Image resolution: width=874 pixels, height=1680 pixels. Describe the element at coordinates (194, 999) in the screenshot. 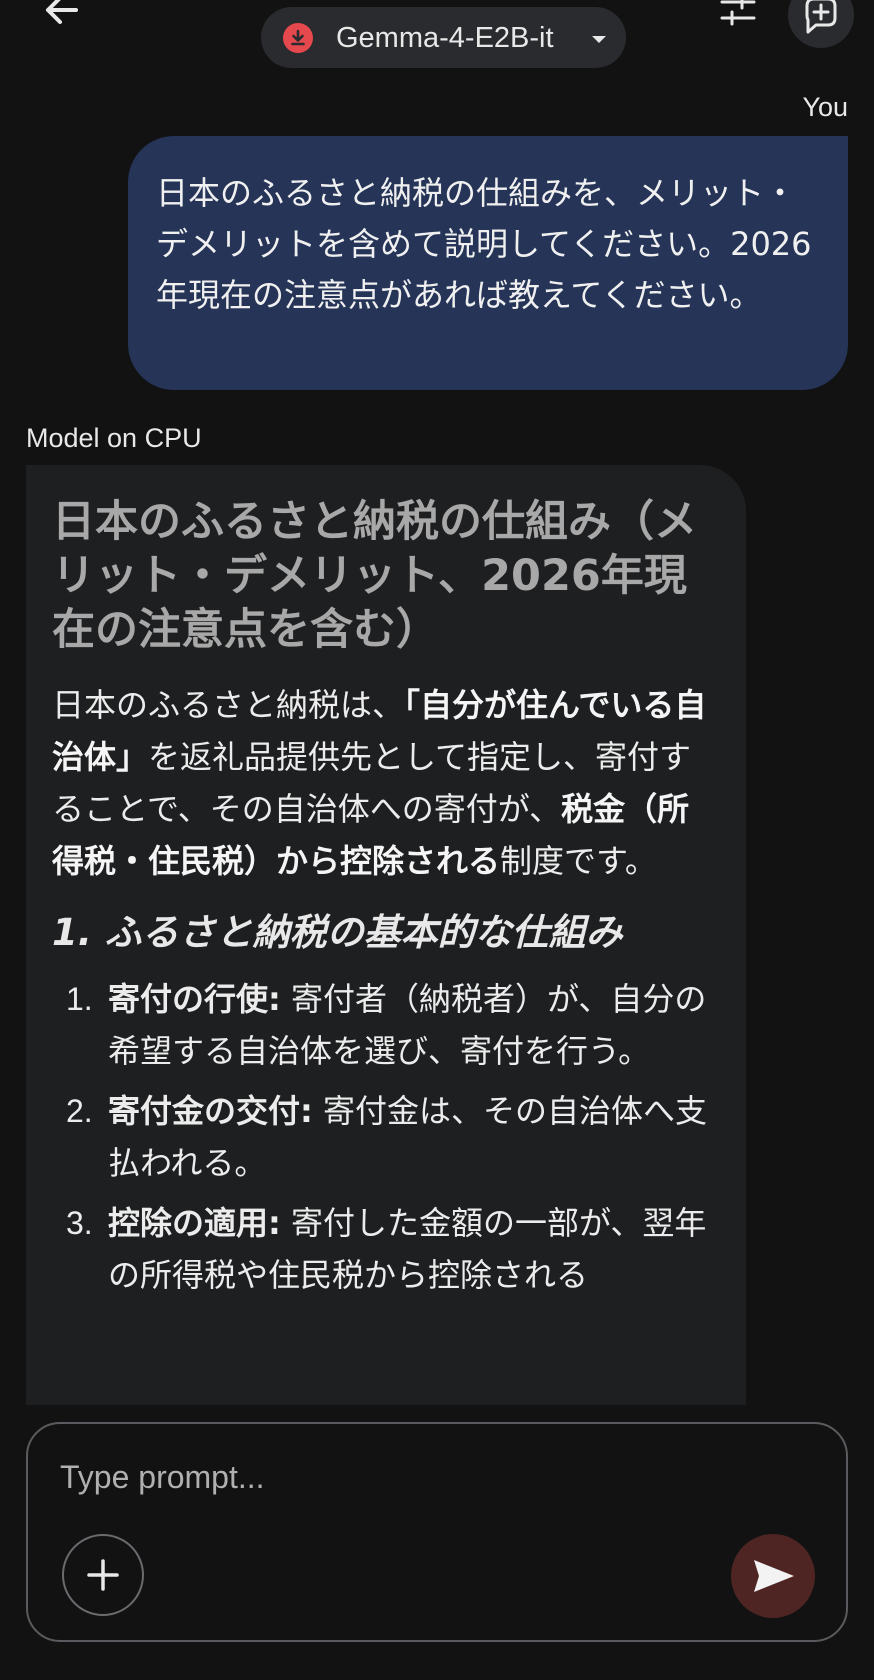

I see `list-item-heading: 寄付の行使:` at that location.